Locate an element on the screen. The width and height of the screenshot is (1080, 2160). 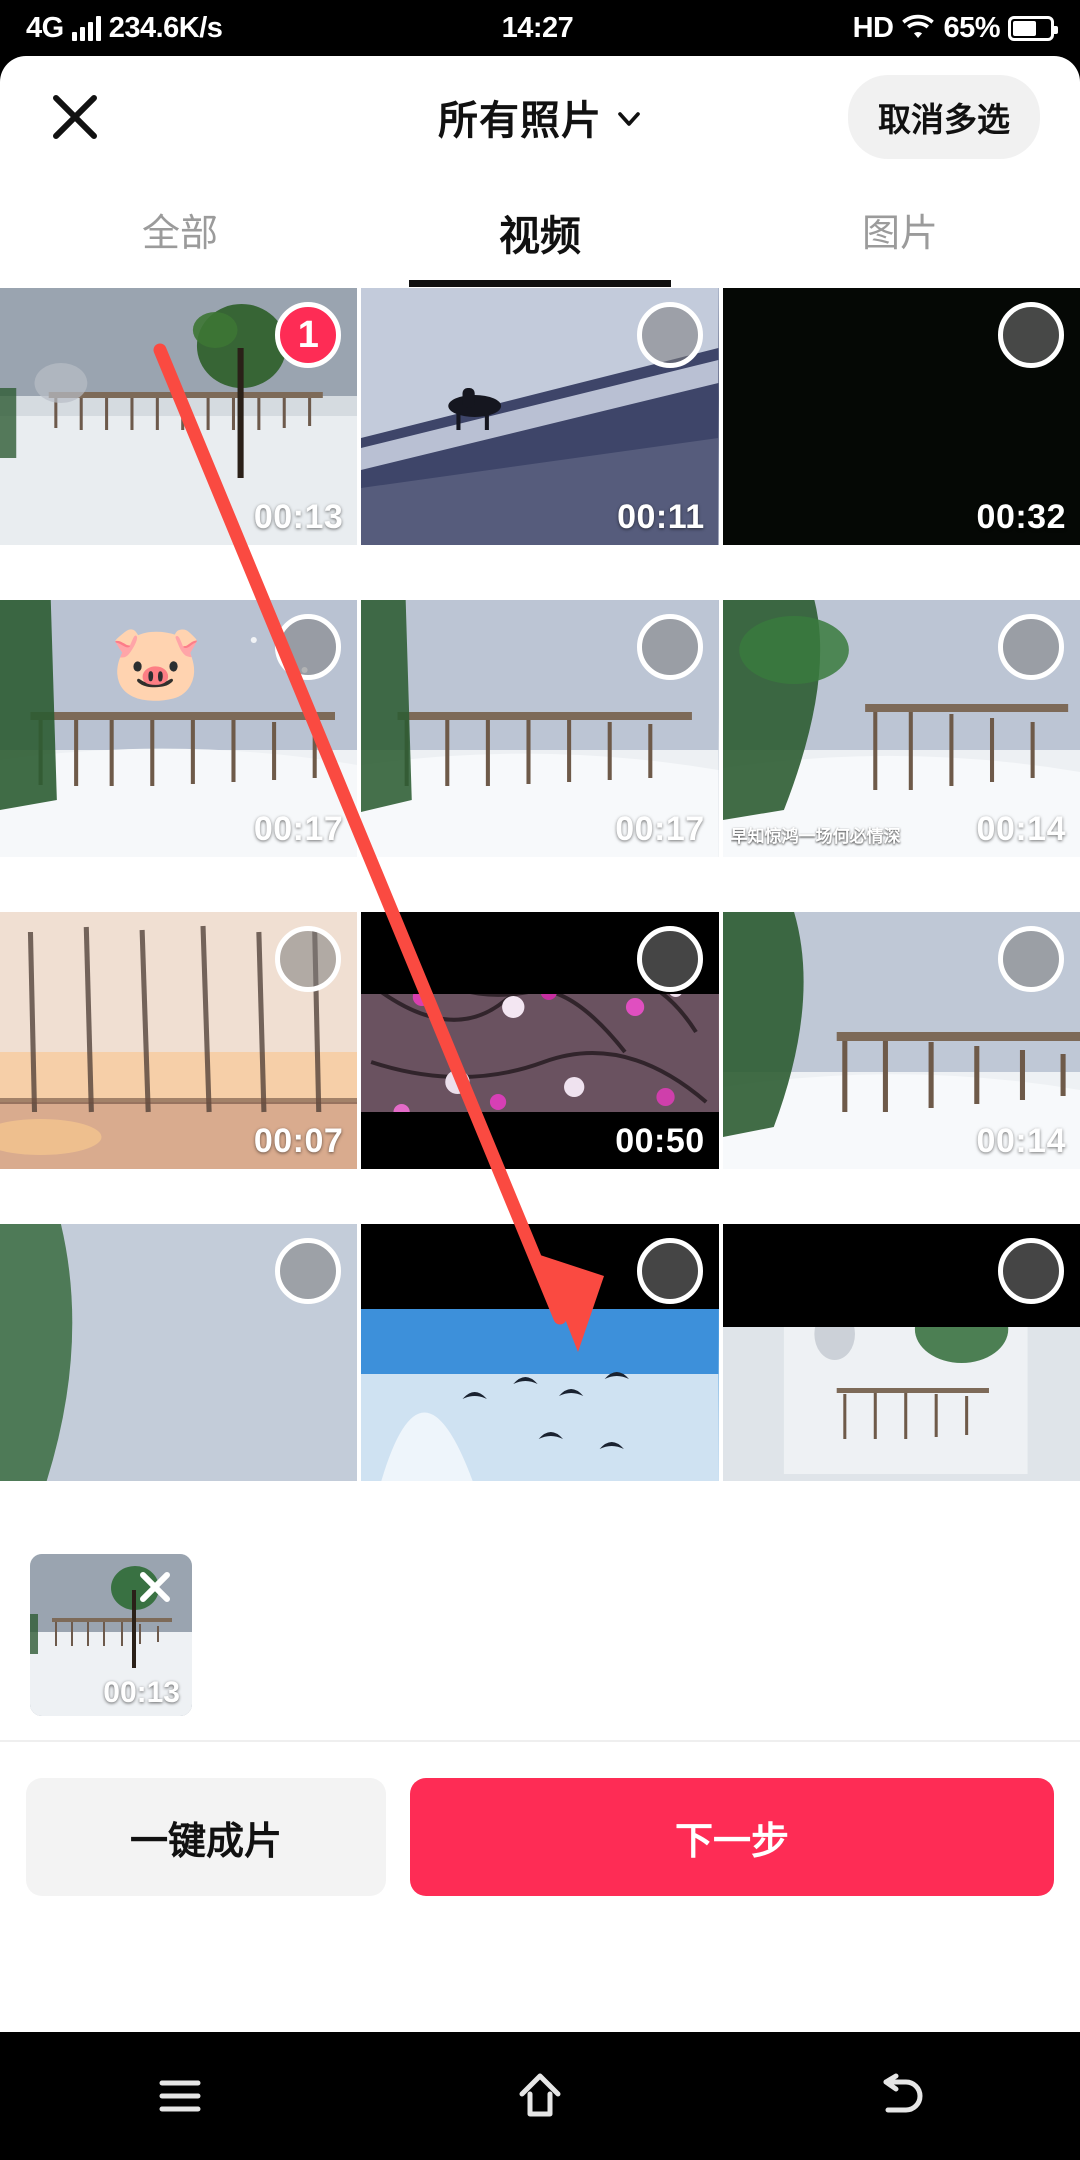
status-bar: 4G 234.6K/s 14:27 HD 65% is located at coordinates (540, 28).